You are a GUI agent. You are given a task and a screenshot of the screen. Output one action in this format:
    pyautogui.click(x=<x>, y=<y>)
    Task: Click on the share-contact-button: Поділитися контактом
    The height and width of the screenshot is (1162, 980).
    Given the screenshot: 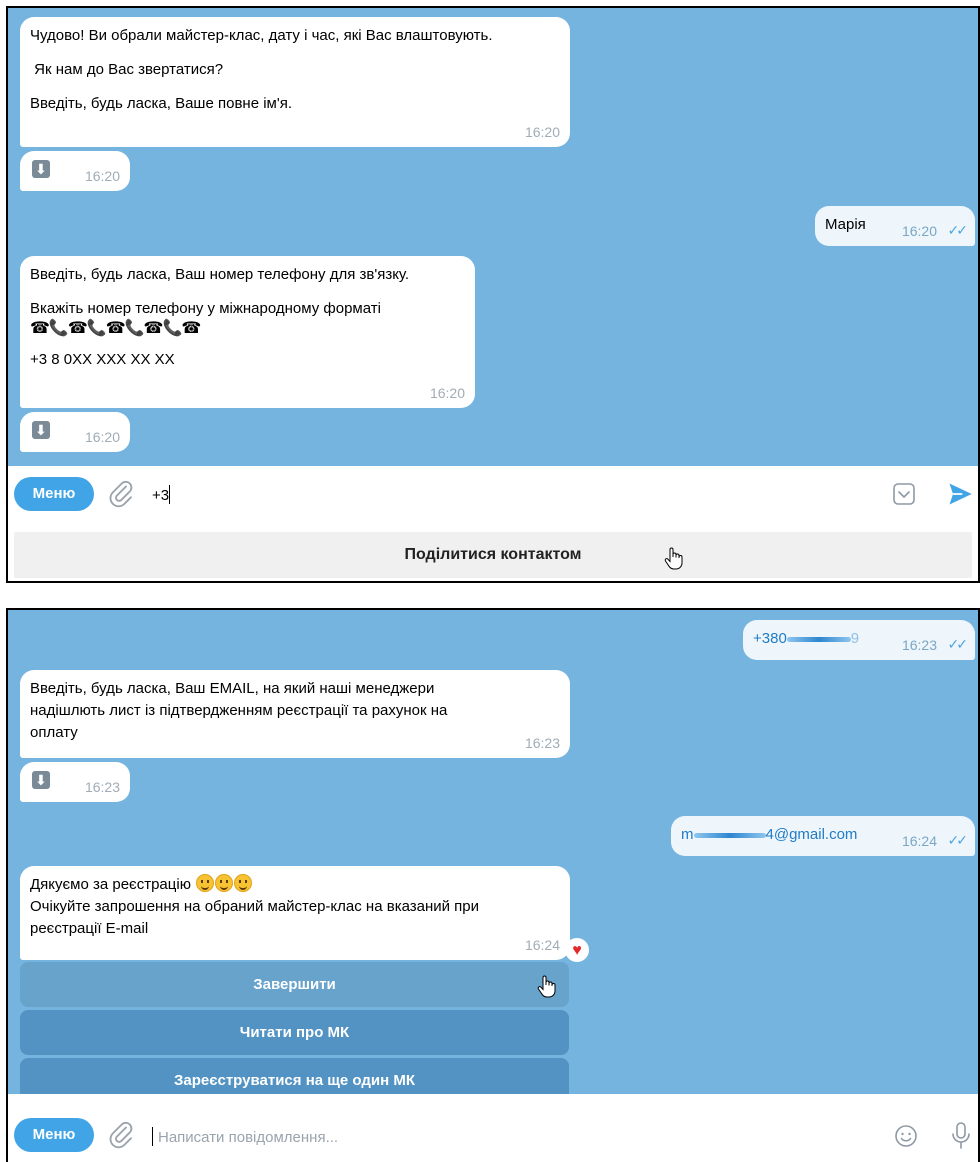 What is the action you would take?
    pyautogui.click(x=493, y=555)
    